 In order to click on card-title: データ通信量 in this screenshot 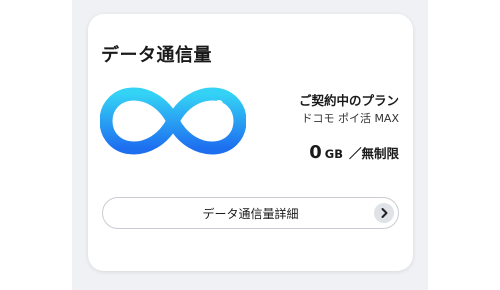, I will do `click(156, 55)`.